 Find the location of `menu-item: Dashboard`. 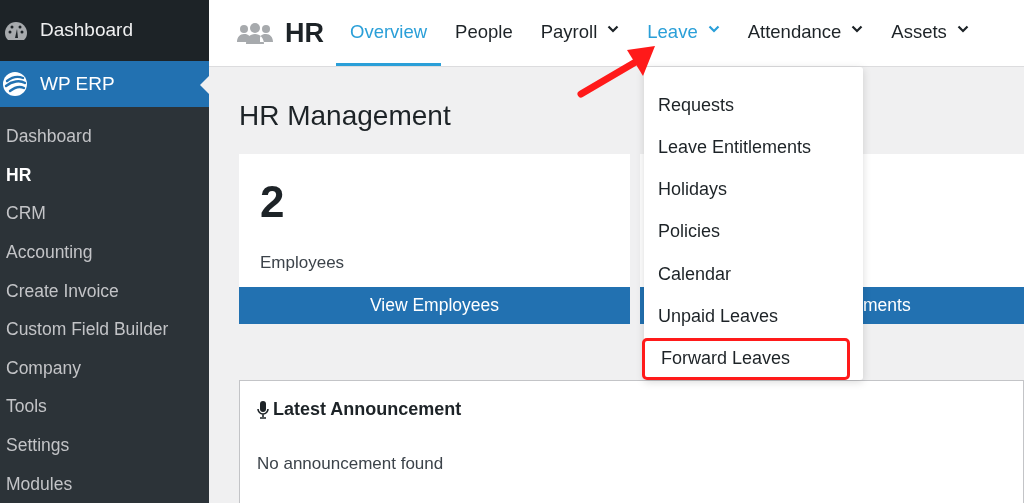

menu-item: Dashboard is located at coordinates (104, 31).